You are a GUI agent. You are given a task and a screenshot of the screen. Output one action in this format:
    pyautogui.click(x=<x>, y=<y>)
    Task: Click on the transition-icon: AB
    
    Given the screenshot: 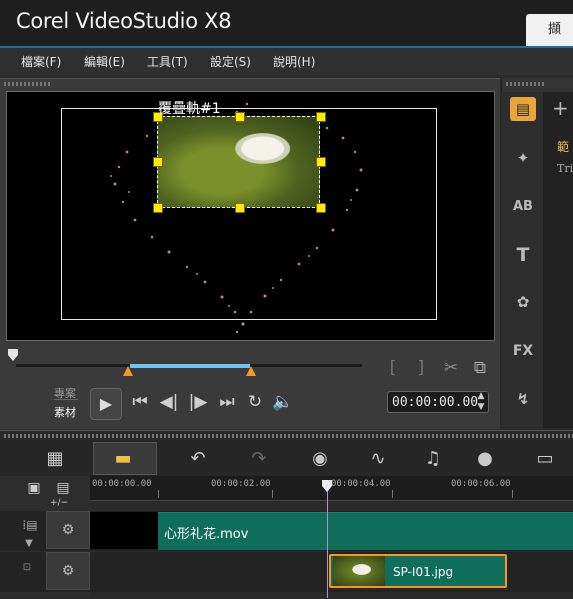 What is the action you would take?
    pyautogui.click(x=523, y=207)
    